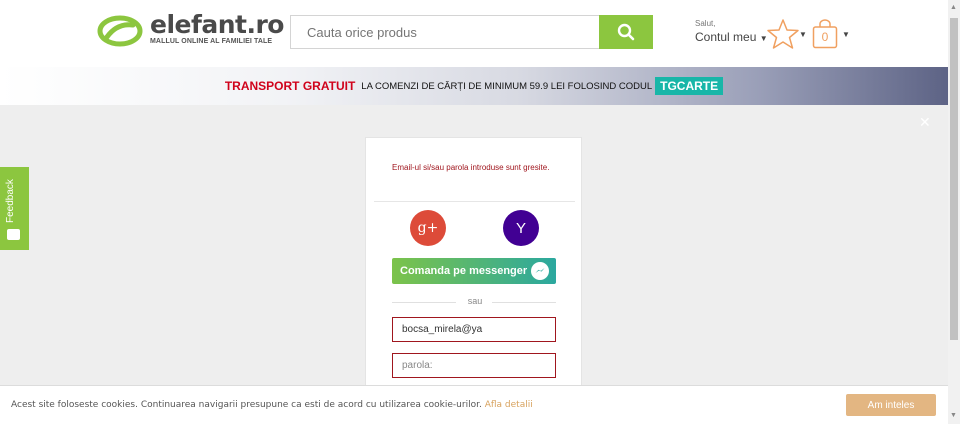 The height and width of the screenshot is (424, 960). I want to click on yahoo-icon: Y, so click(520, 228).